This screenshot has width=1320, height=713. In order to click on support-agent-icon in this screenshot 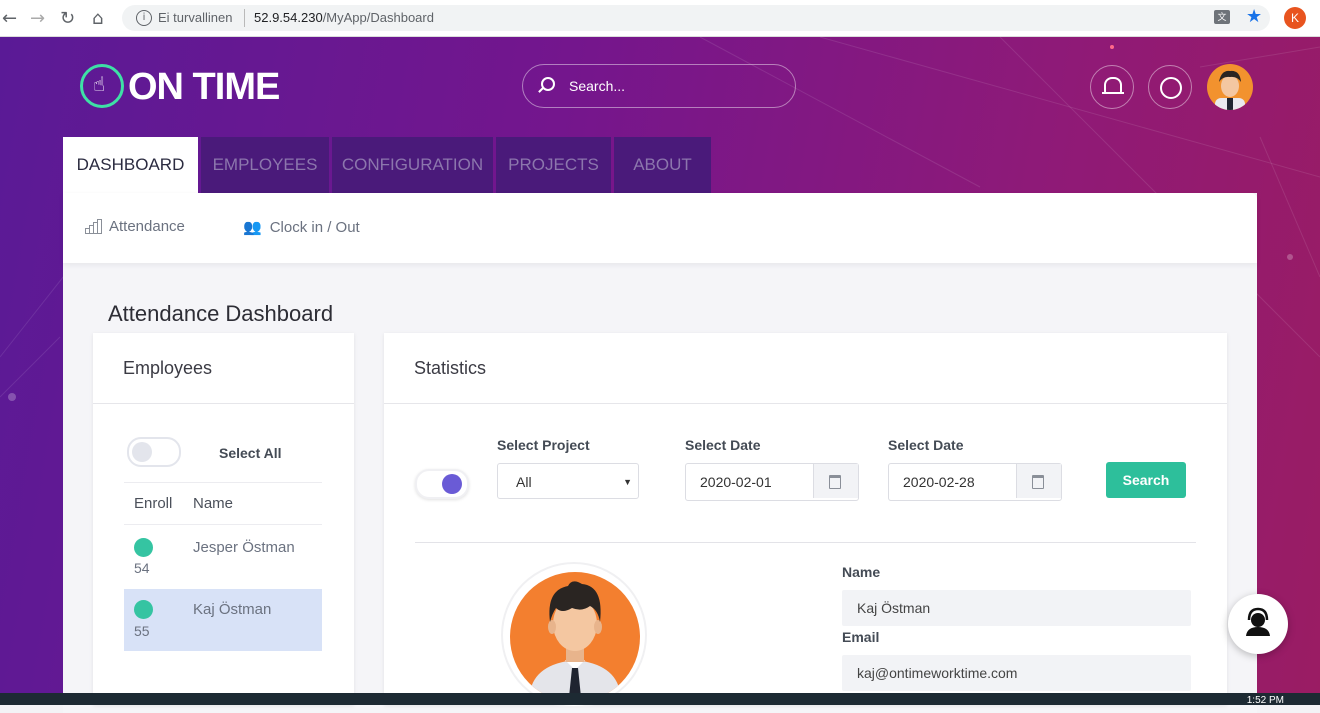, I will do `click(1258, 621)`.